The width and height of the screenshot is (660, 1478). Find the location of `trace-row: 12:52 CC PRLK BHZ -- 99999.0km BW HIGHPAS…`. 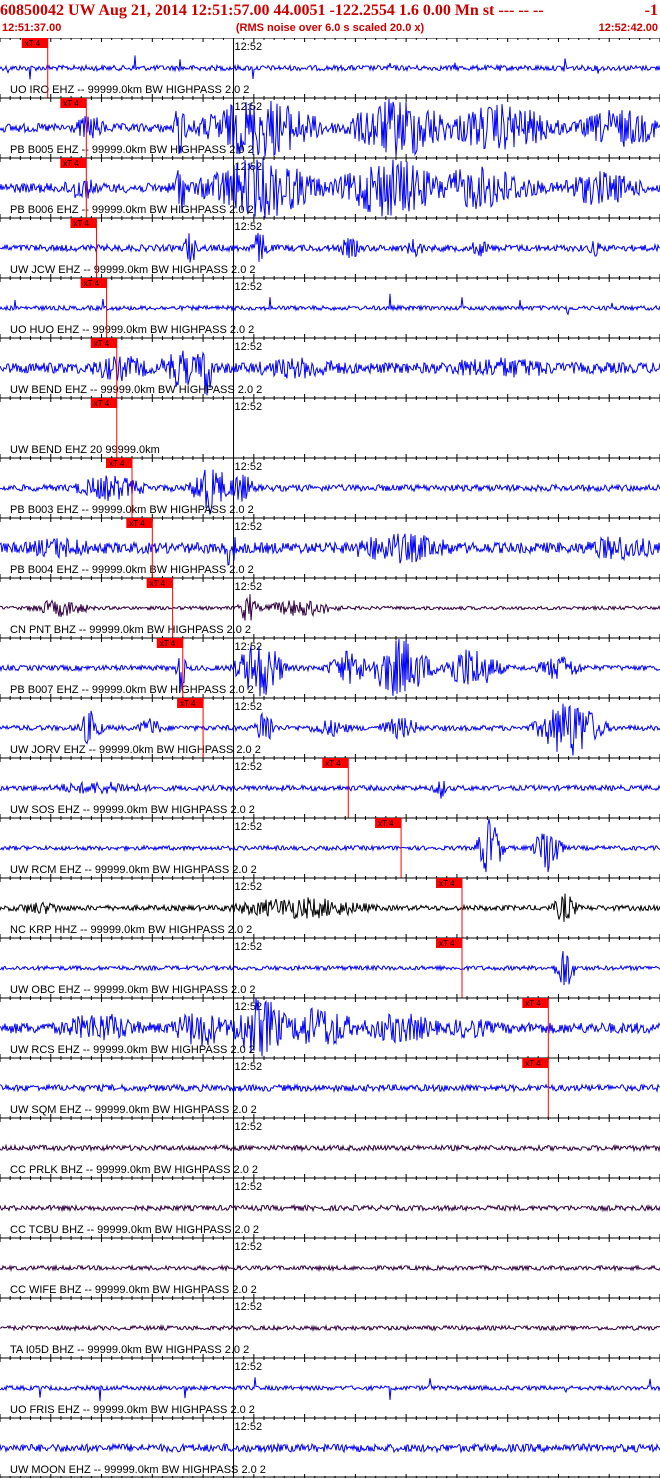

trace-row: 12:52 CC PRLK BHZ -- 99999.0km BW HIGHPAS… is located at coordinates (330, 1147).